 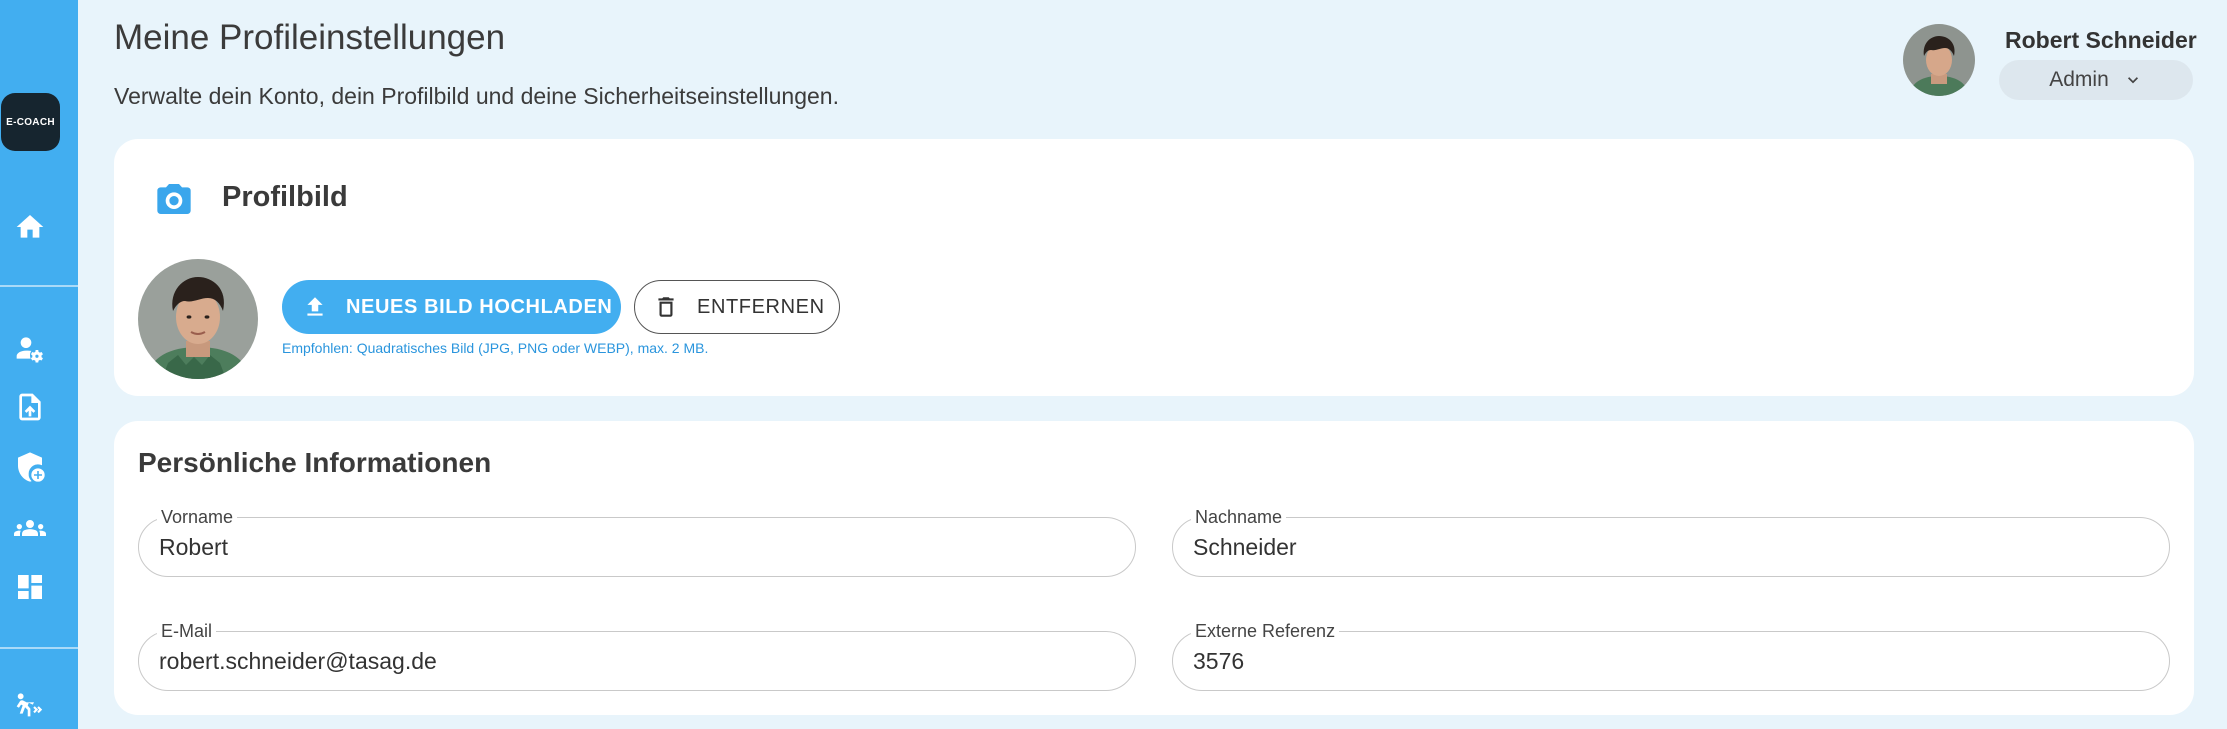 What do you see at coordinates (2079, 79) in the screenshot?
I see `role-label: Admin` at bounding box center [2079, 79].